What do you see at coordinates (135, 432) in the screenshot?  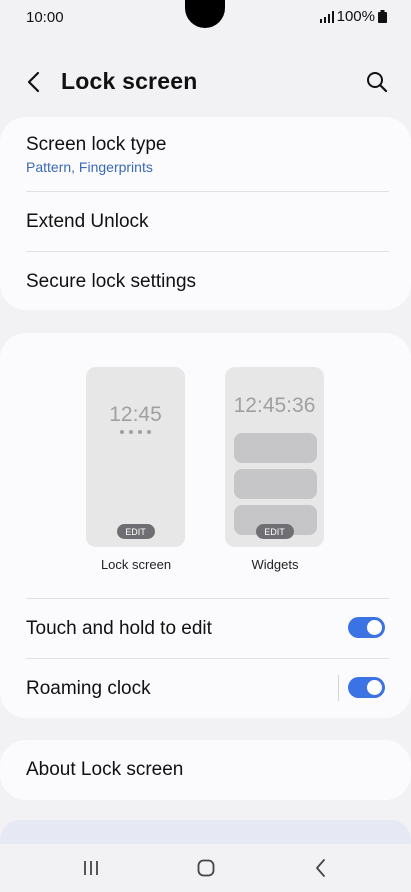 I see `pin-dots` at bounding box center [135, 432].